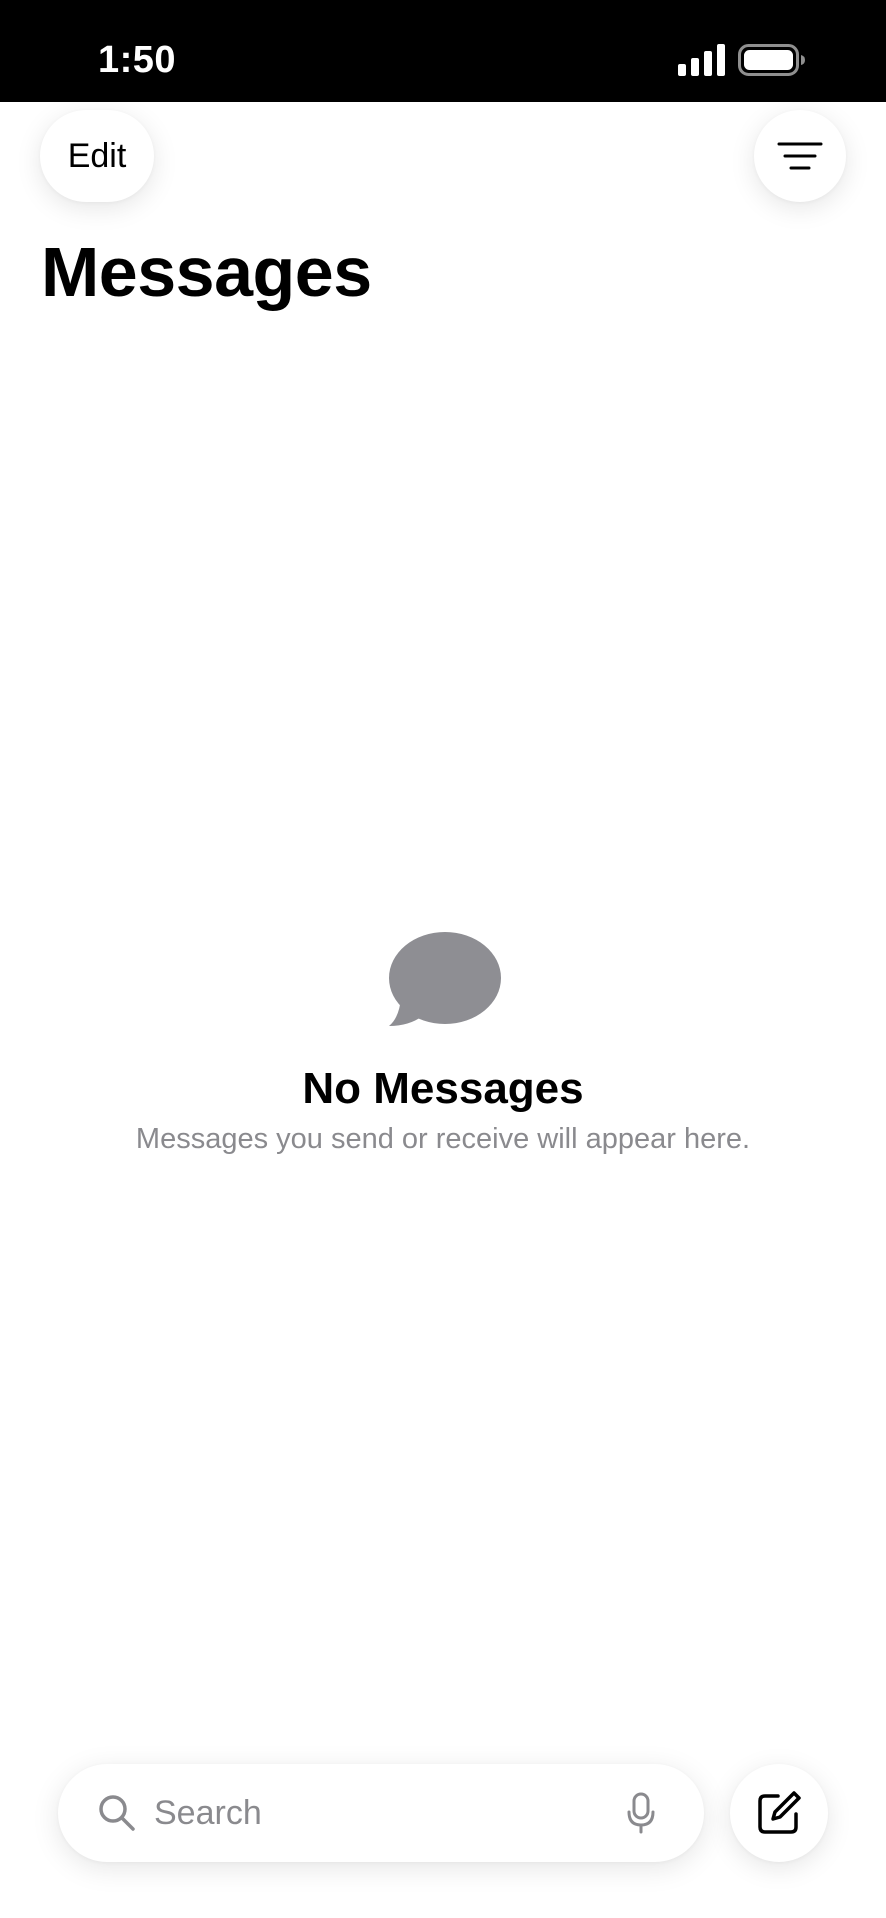 This screenshot has width=886, height=1918. I want to click on edit-button: Edit, so click(97, 156).